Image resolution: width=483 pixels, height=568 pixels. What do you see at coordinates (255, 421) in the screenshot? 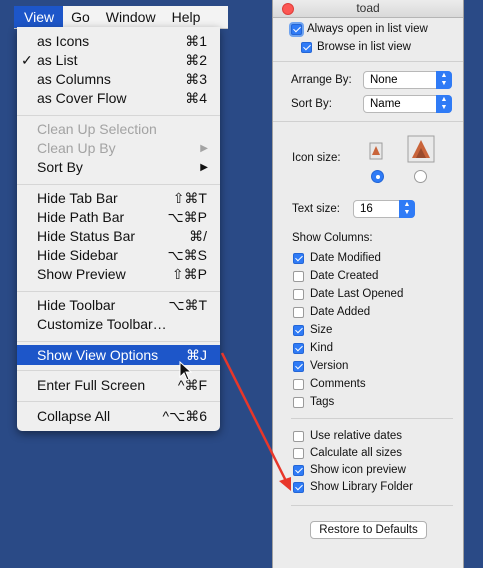
I see `red-arrow-annotation` at bounding box center [255, 421].